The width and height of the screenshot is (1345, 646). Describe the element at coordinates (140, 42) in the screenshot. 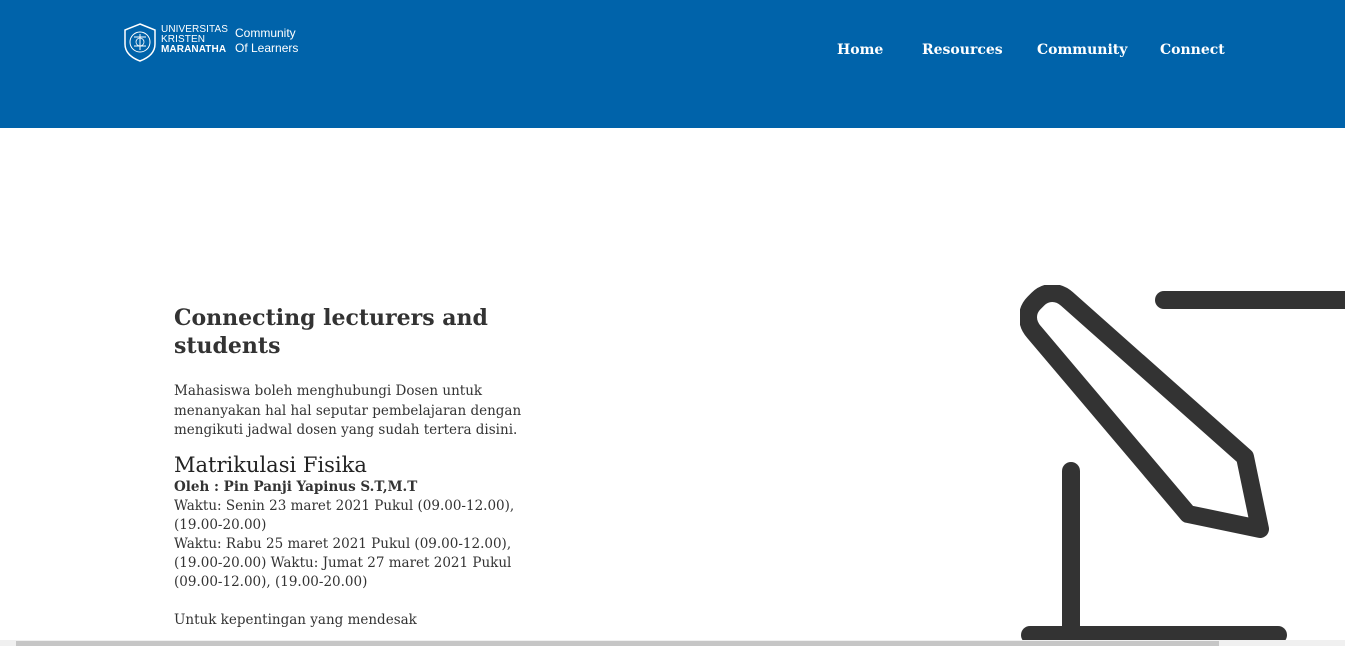

I see `university-seal-icon` at that location.